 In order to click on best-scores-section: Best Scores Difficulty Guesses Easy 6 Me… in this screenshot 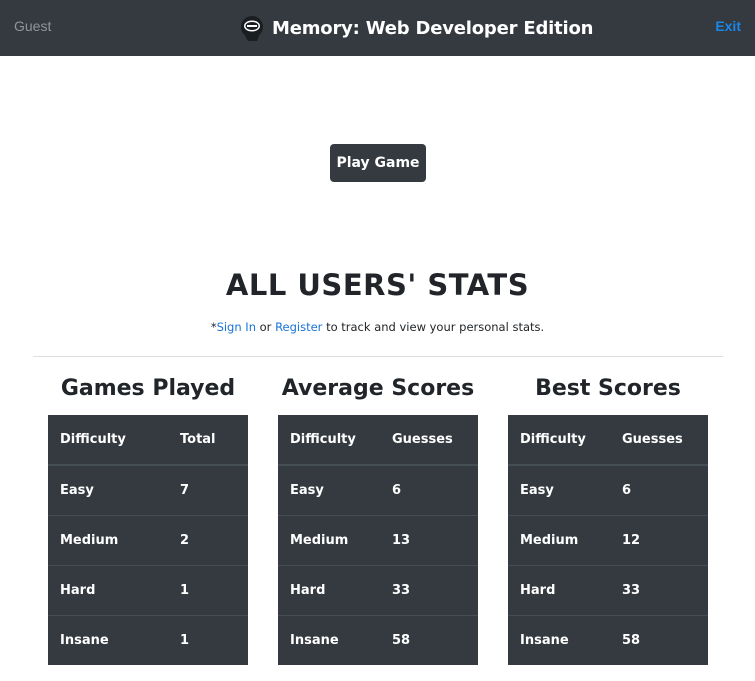, I will do `click(608, 518)`.